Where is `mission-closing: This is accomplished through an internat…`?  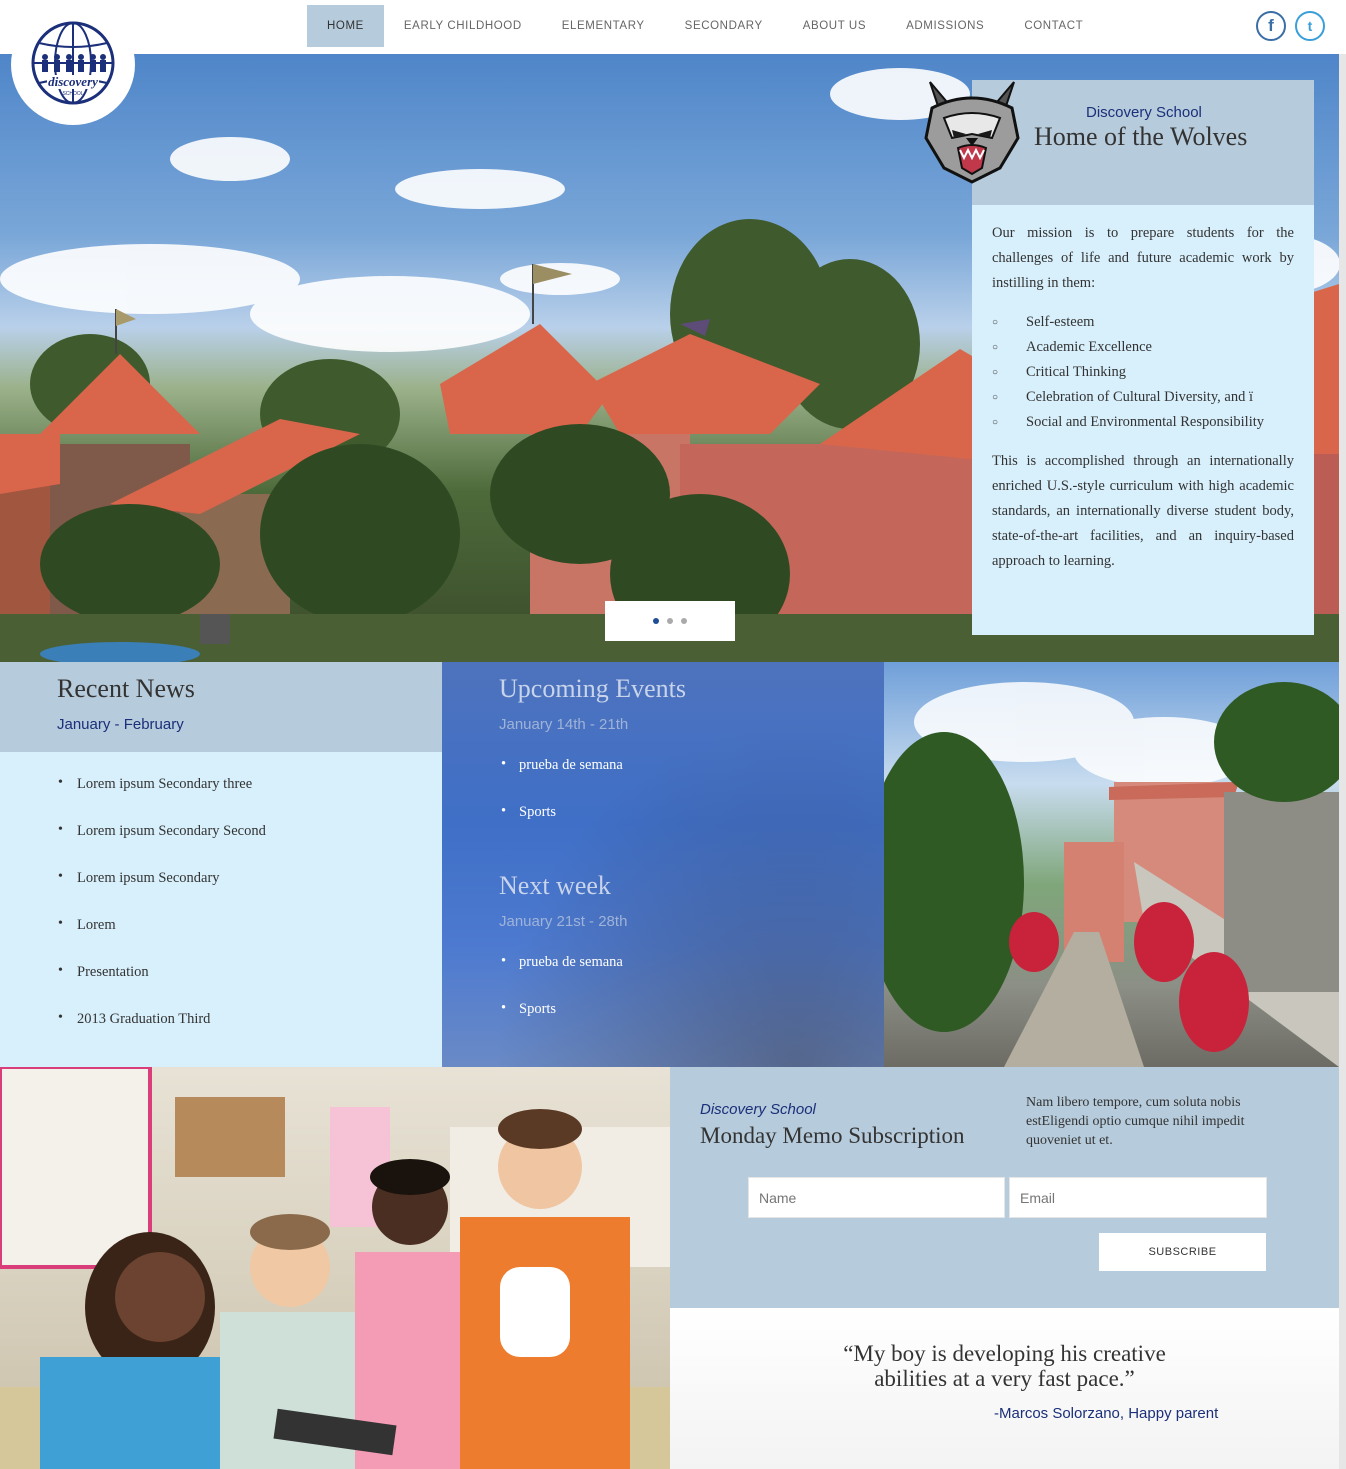 mission-closing: This is accomplished through an internat… is located at coordinates (1143, 511).